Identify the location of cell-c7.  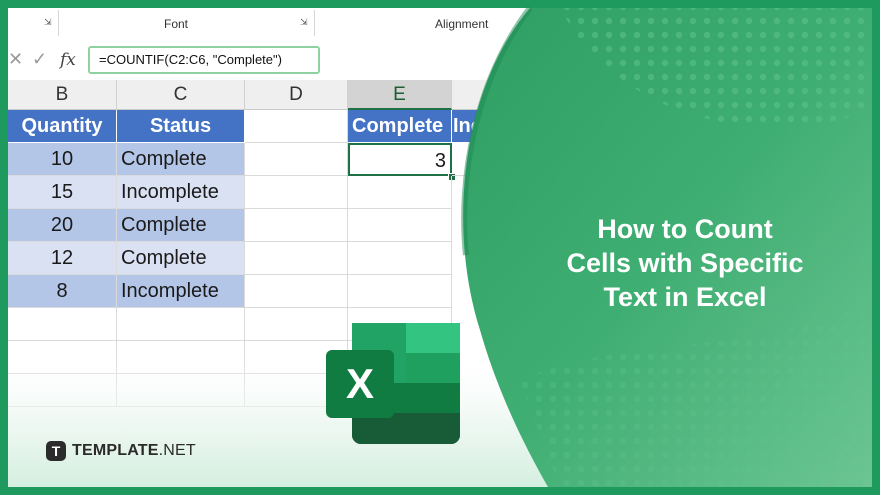
(181, 324).